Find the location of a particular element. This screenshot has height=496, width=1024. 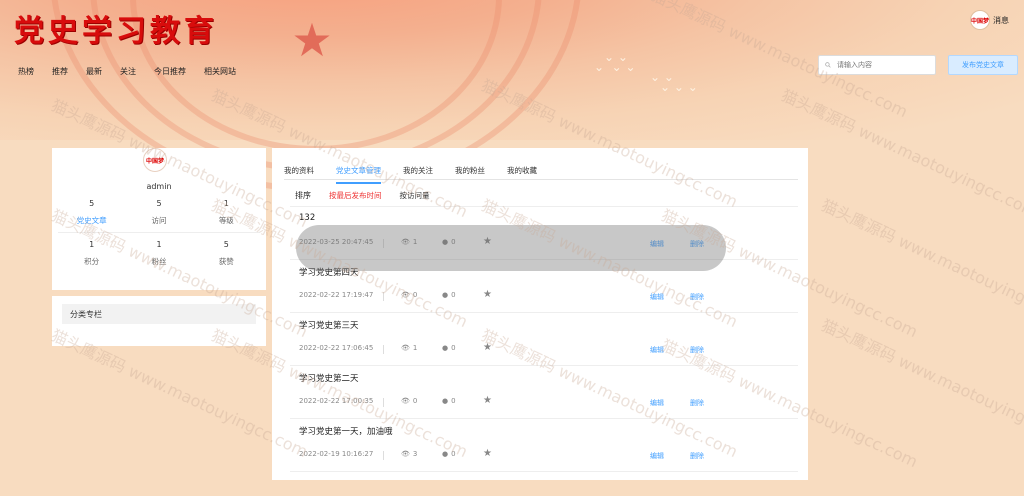

stat-label: 党史文章 is located at coordinates (91, 220).